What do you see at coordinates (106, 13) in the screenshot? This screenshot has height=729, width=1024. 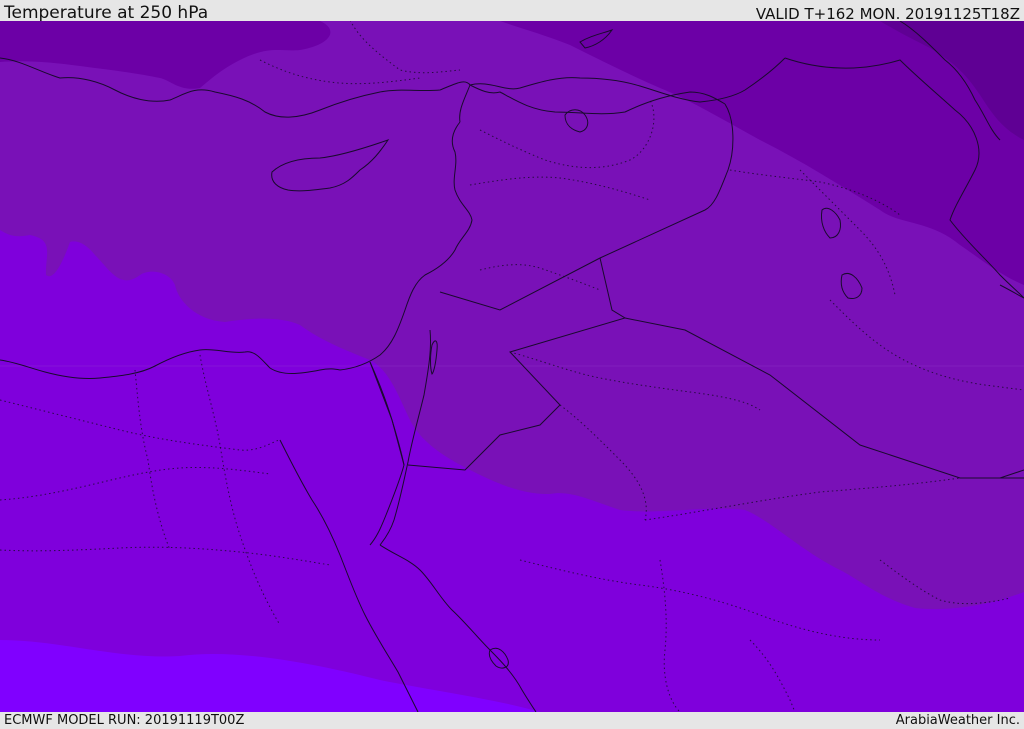 I see `map-title: Temperature at 250 hPa` at bounding box center [106, 13].